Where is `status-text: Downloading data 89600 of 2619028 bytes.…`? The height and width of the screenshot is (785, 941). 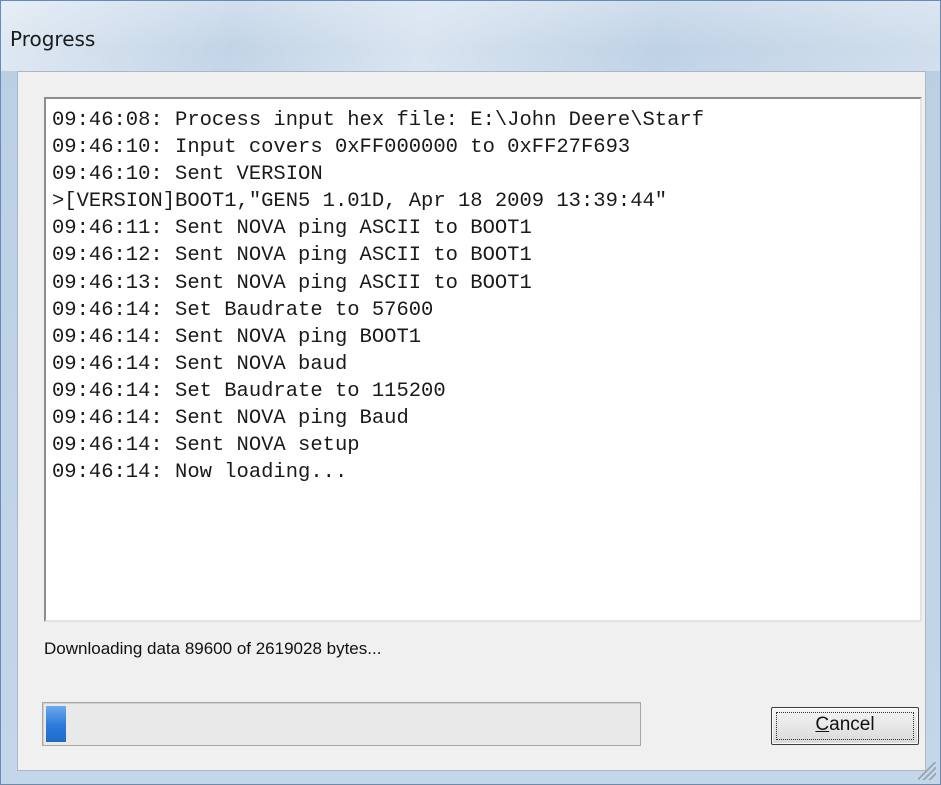
status-text: Downloading data 89600 of 2619028 bytes.… is located at coordinates (213, 648).